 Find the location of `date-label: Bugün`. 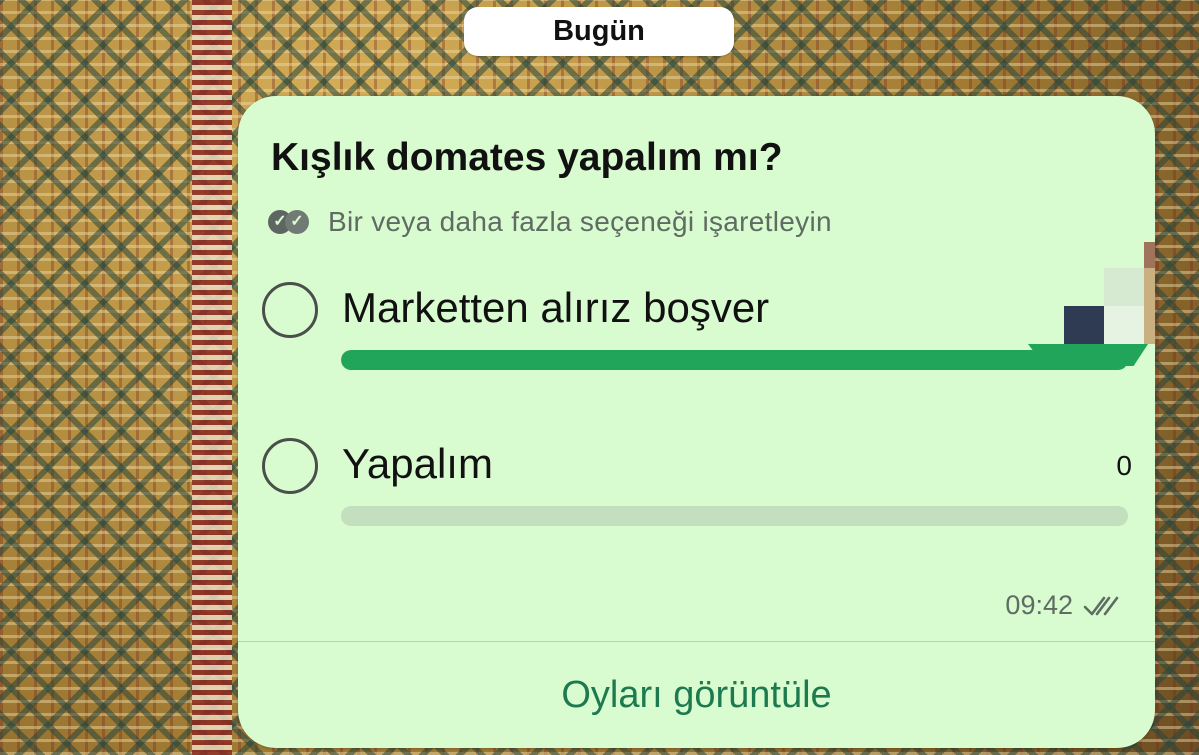

date-label: Bugün is located at coordinates (599, 31).